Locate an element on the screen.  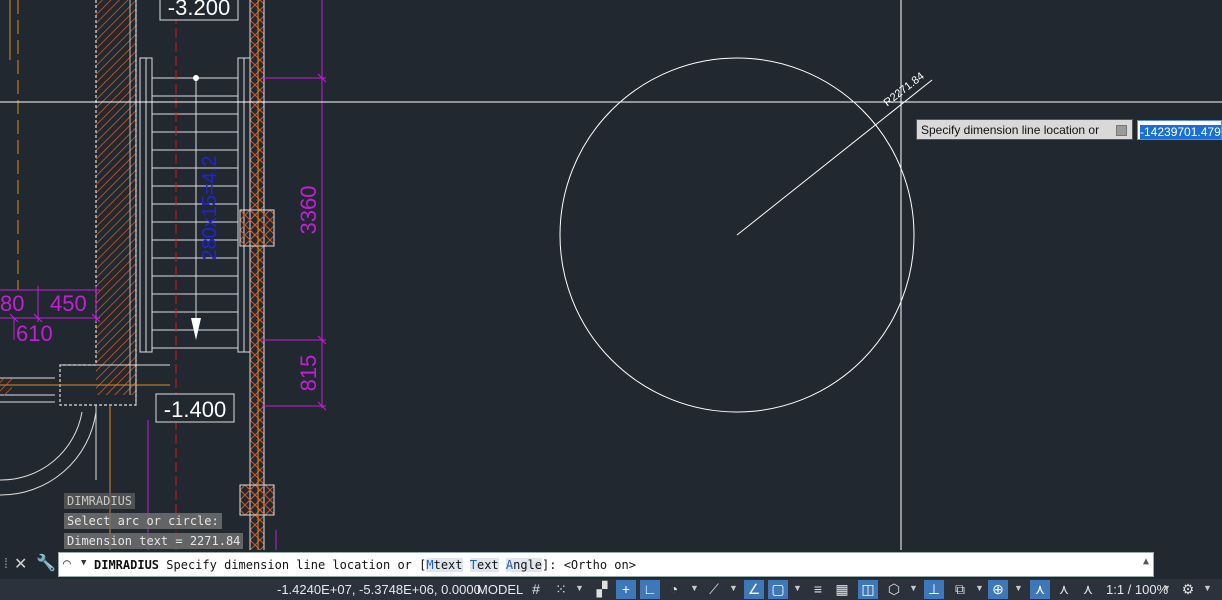
object-snap-dropdown: ▼ is located at coordinates (797, 588).